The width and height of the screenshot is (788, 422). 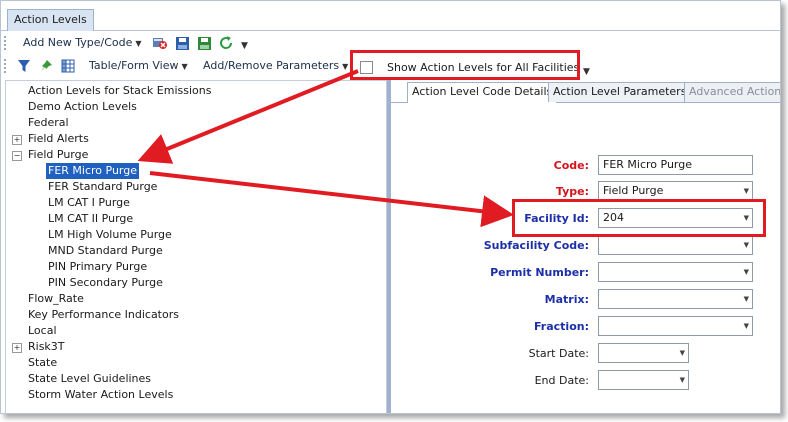 I want to click on code-field: FER Micro Purge, so click(x=675, y=165).